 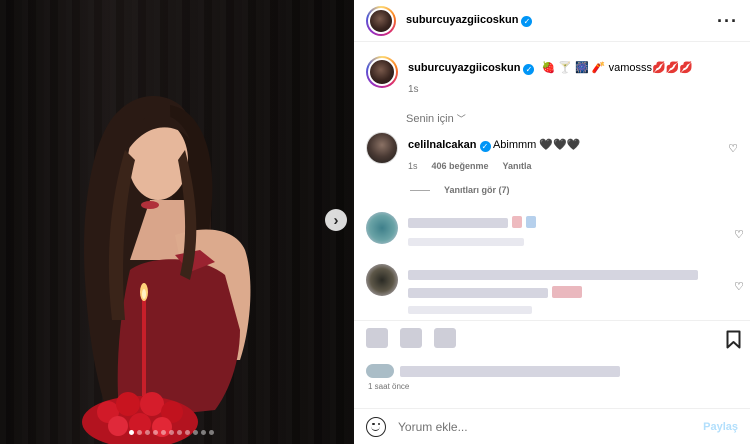 I want to click on like-action-blurred, so click(x=377, y=338).